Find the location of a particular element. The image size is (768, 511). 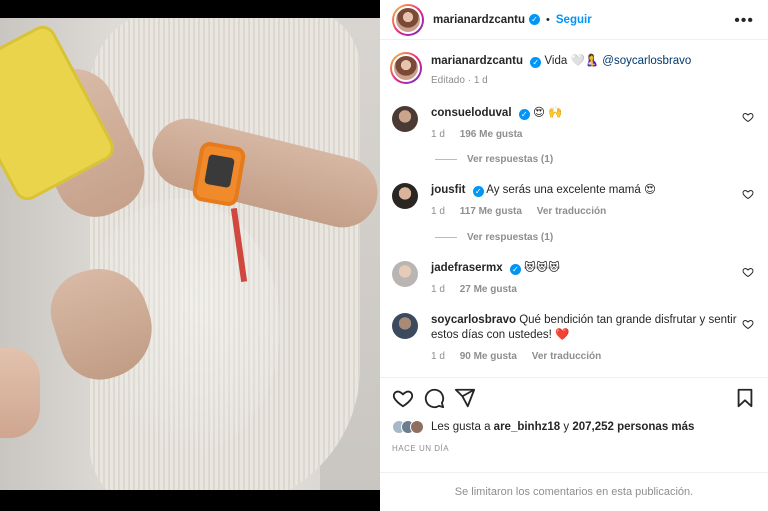

comment-body: consueloduval ✓ 😍 🙌 1 d 196 Me gusta is located at coordinates (586, 124).